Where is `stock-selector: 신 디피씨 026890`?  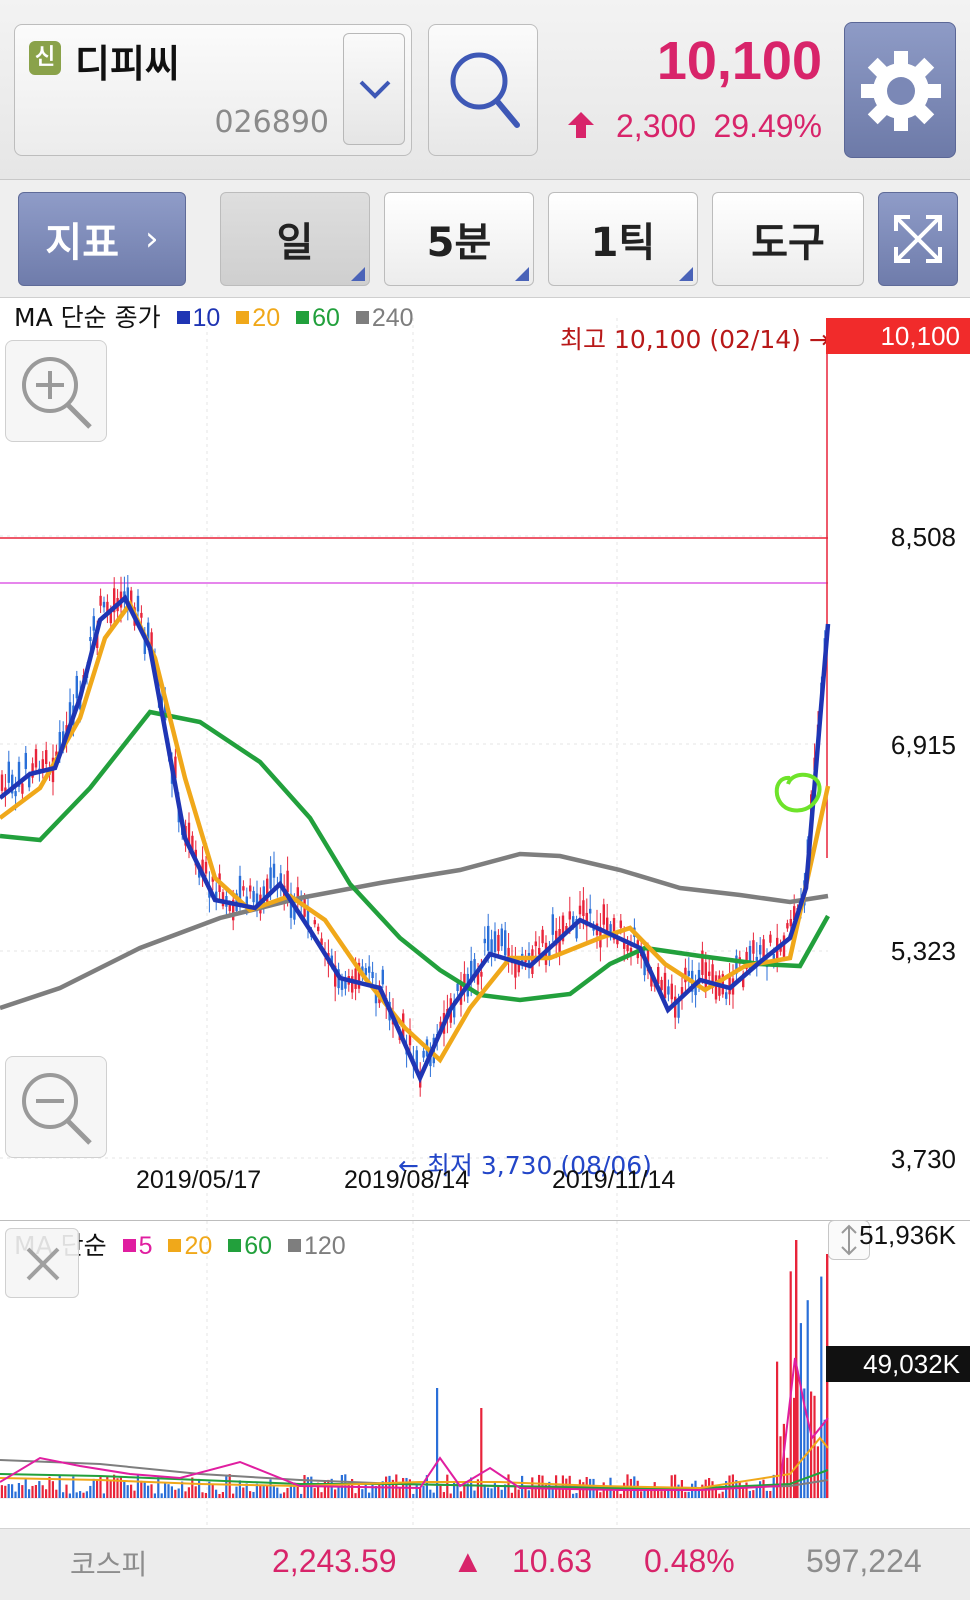 stock-selector: 신 디피씨 026890 is located at coordinates (213, 90).